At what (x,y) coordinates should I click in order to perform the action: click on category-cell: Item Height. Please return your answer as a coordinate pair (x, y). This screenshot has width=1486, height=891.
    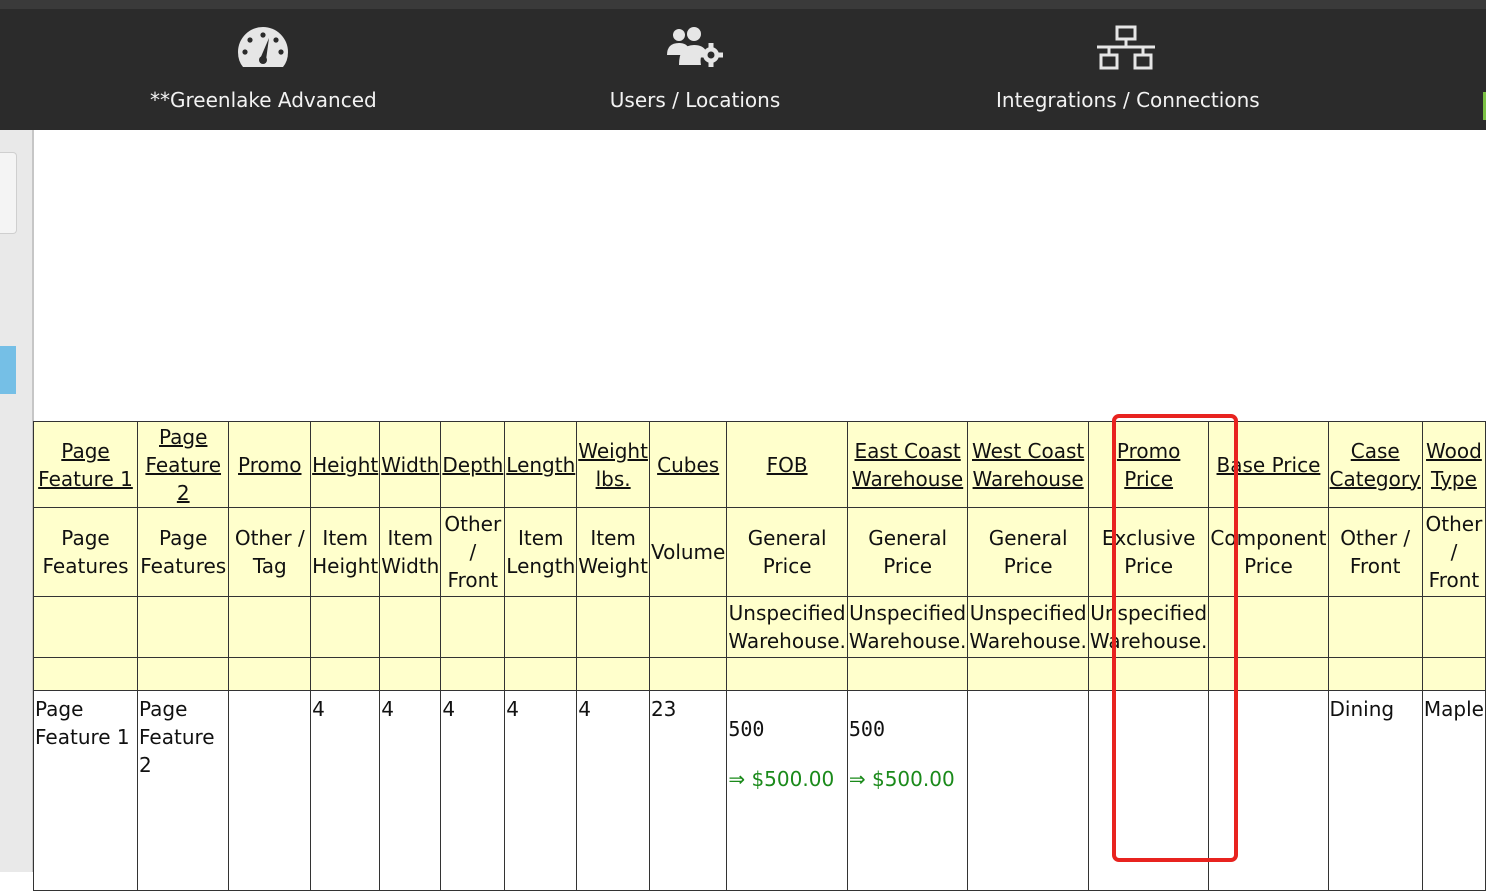
    Looking at the image, I should click on (345, 552).